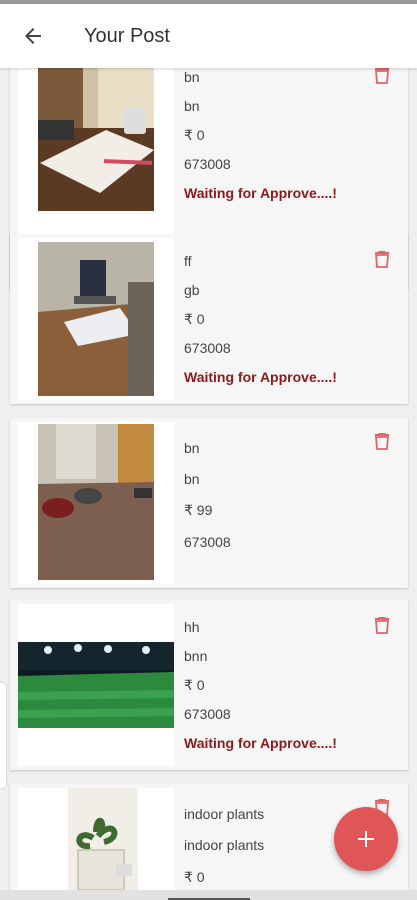  I want to click on page-title: Your Post, so click(127, 35).